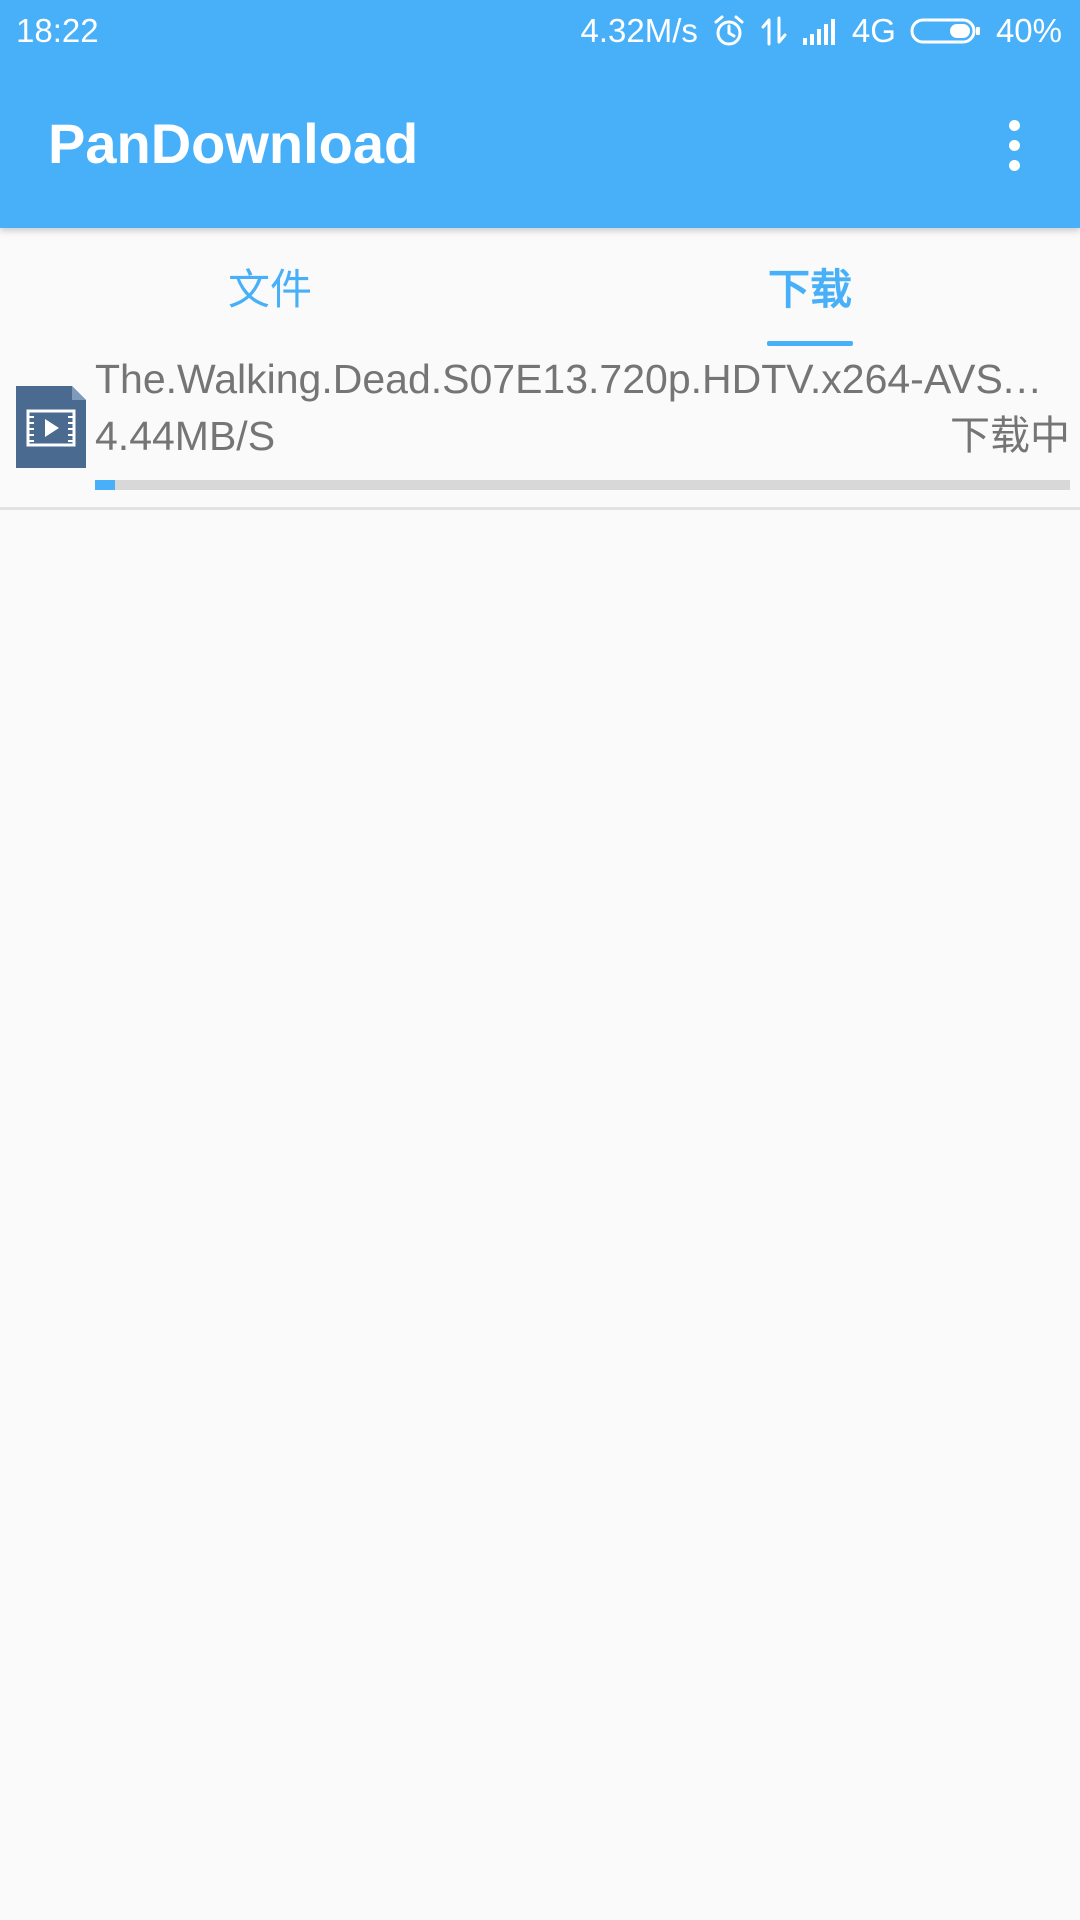 This screenshot has height=1920, width=1080. I want to click on tab-files: 文件, so click(270, 288).